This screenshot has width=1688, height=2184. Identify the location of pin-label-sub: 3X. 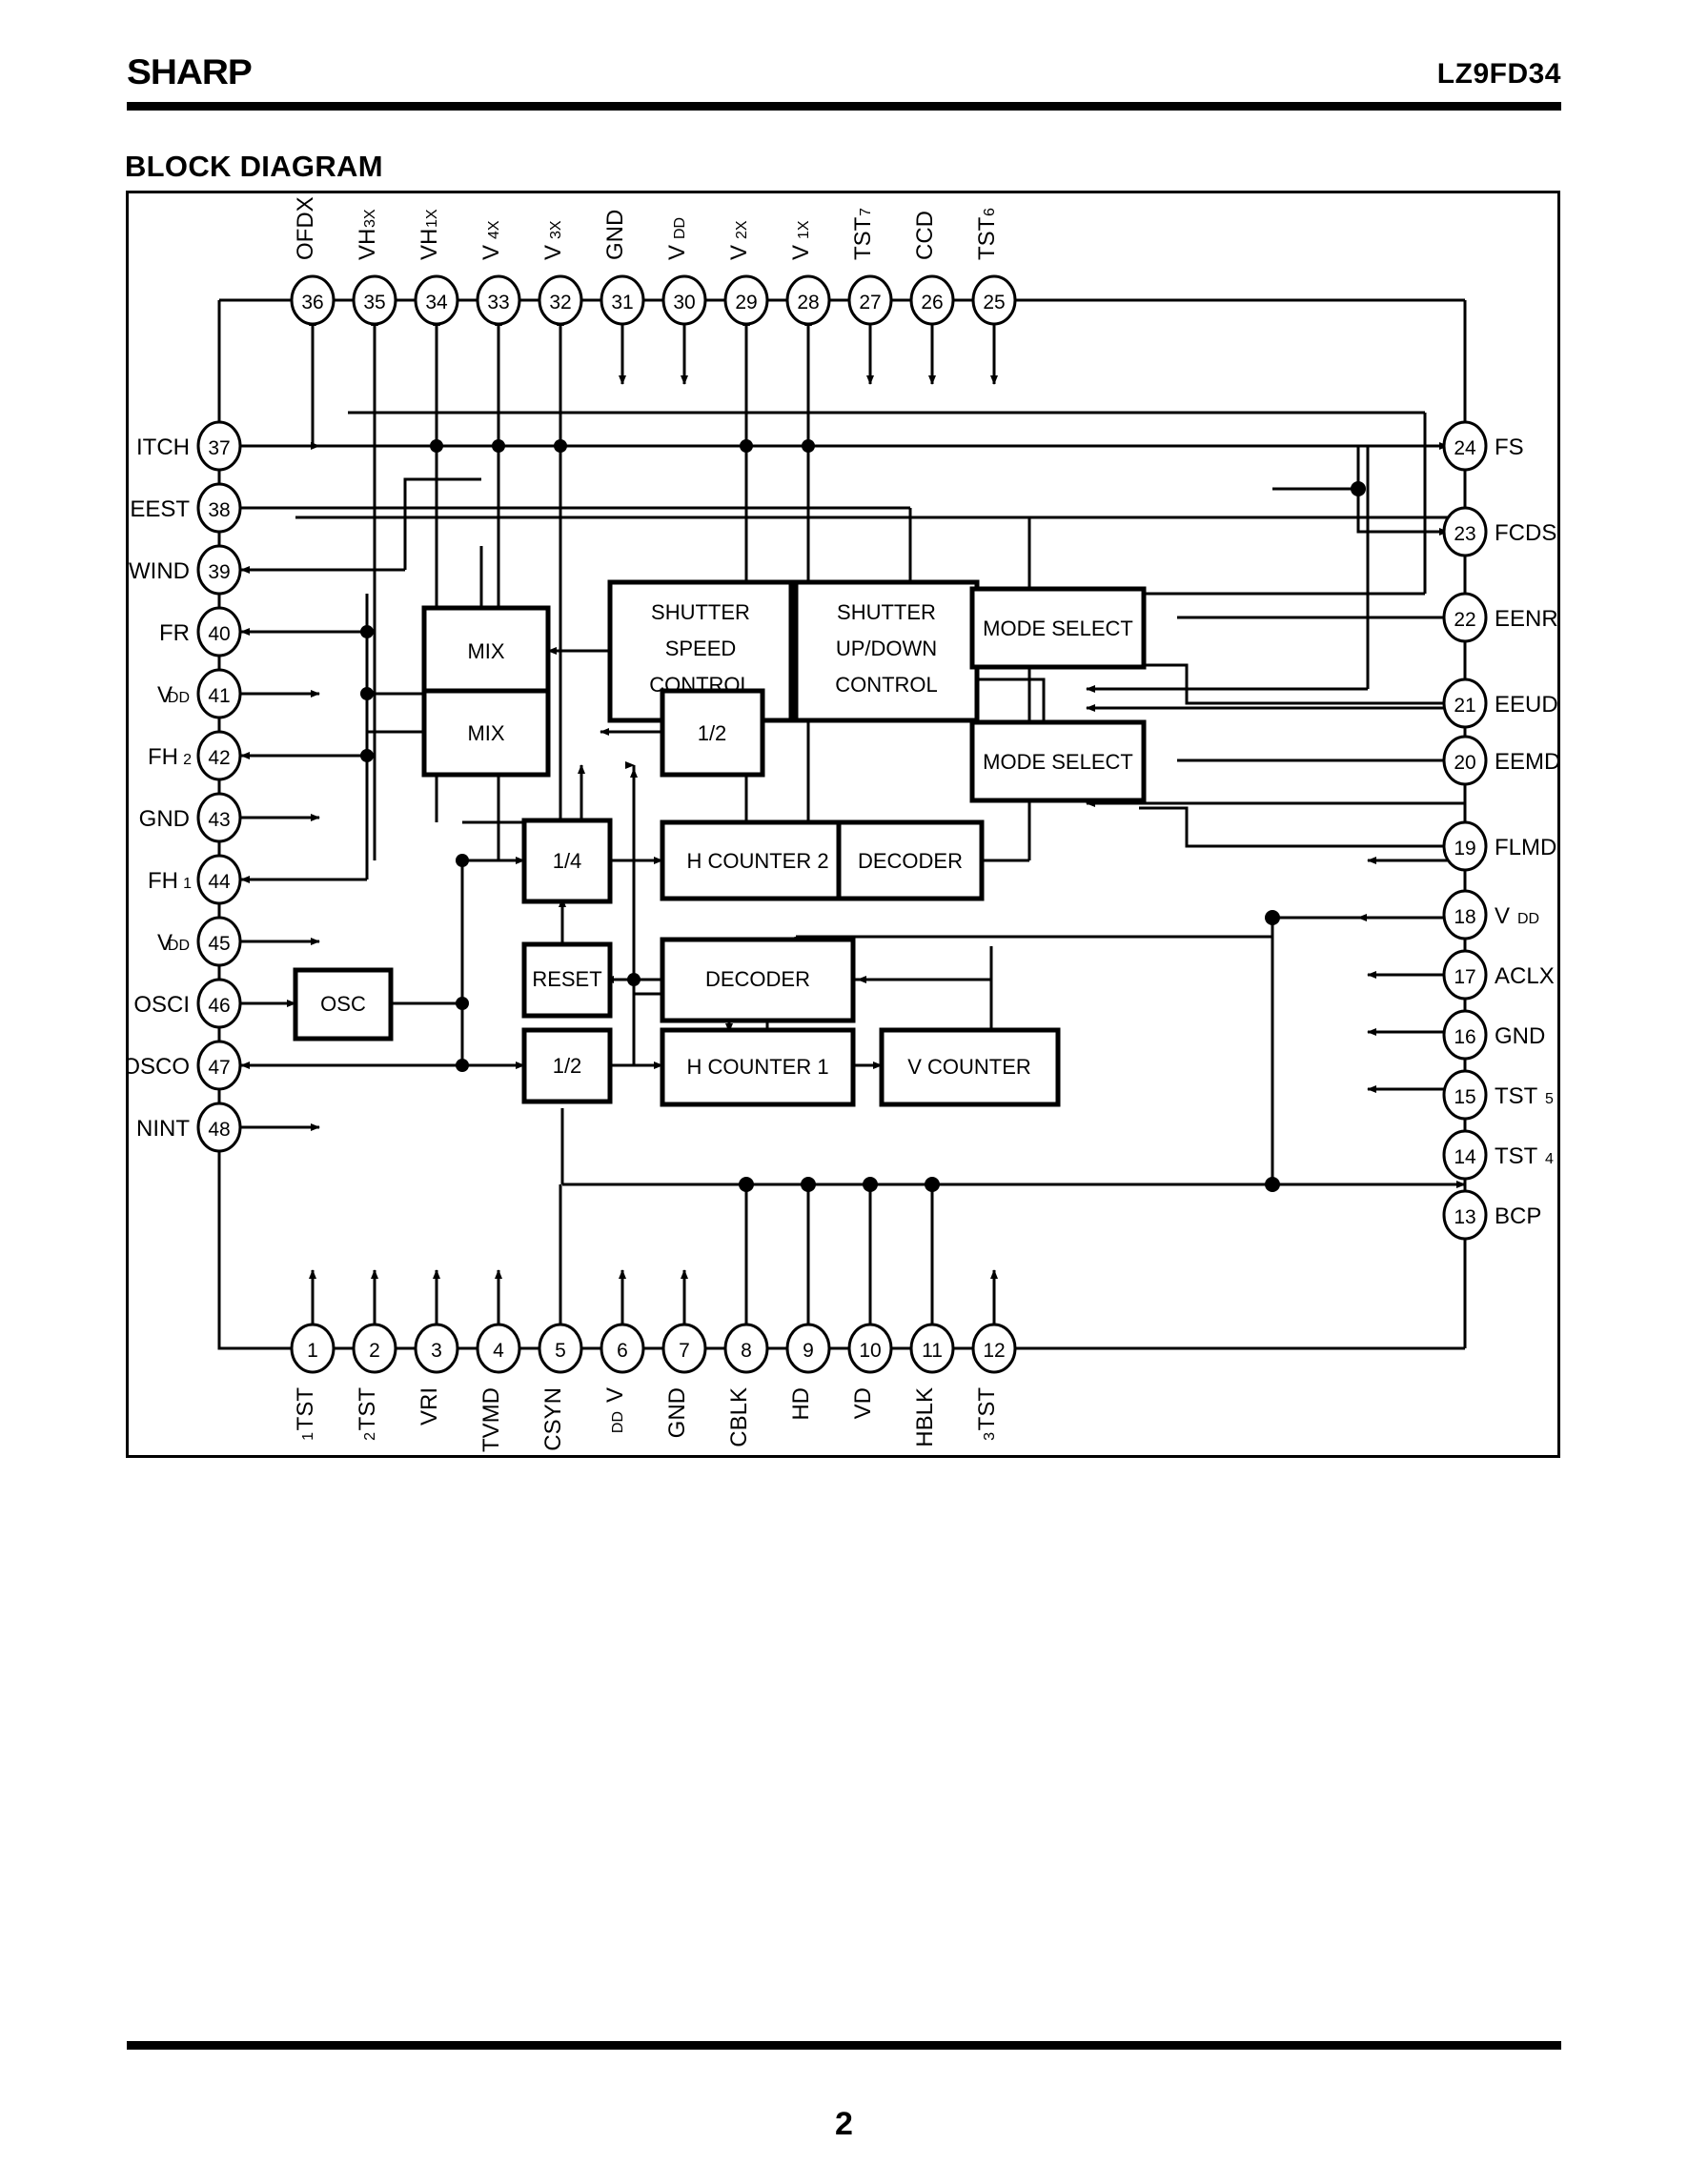
(556, 229).